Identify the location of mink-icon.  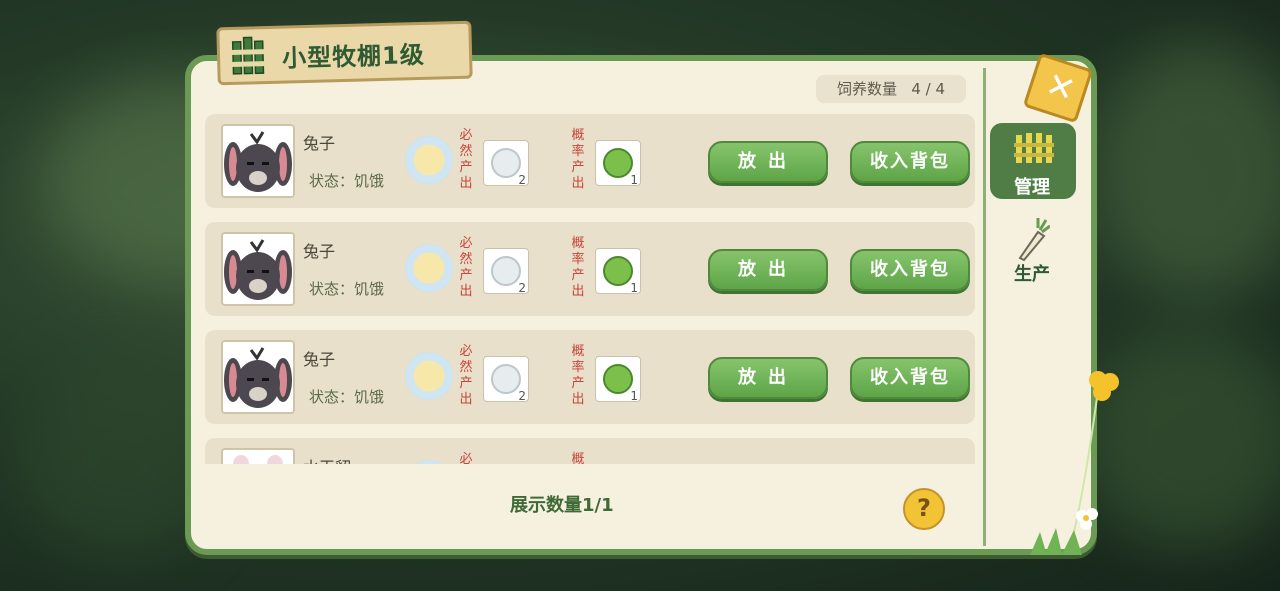
(258, 457).